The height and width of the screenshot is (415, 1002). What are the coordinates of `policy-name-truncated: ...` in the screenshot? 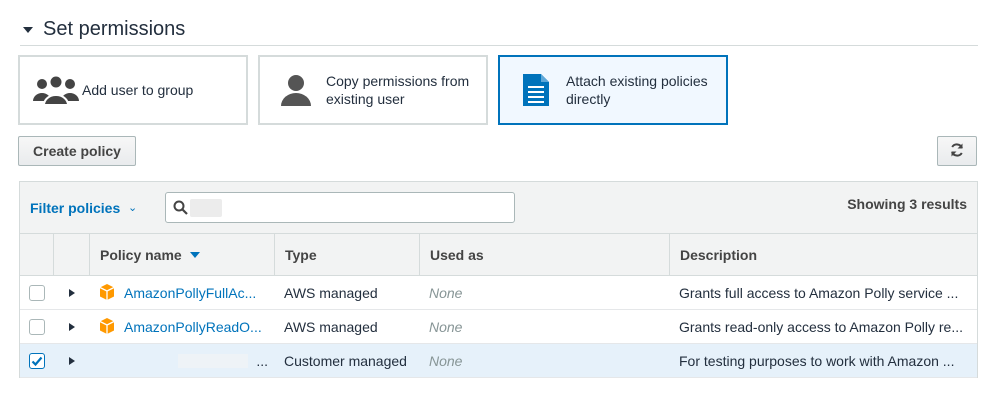 It's located at (262, 361).